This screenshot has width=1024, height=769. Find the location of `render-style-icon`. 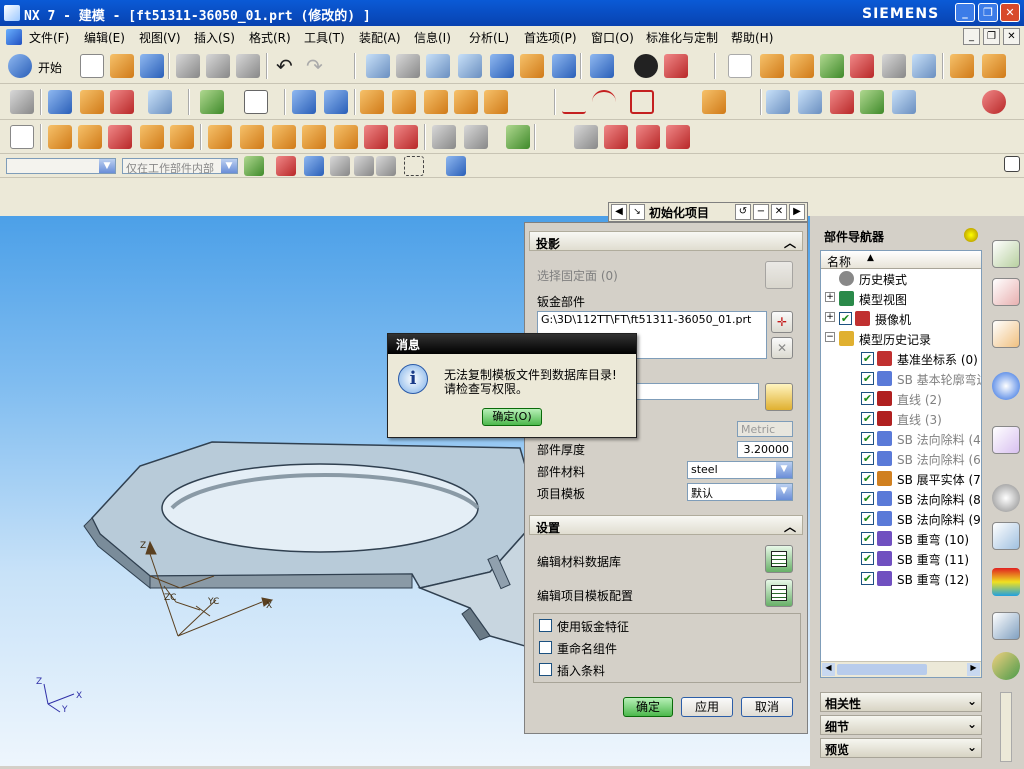

render-style-icon is located at coordinates (646, 66).